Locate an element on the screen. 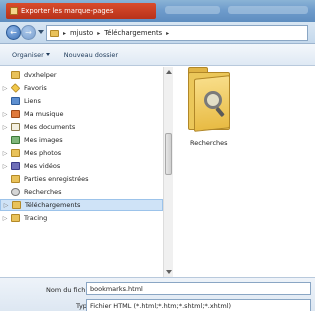 The width and height of the screenshot is (320, 311). tree-item-parties-enregistrees: Parties enregistrées is located at coordinates (81, 179).